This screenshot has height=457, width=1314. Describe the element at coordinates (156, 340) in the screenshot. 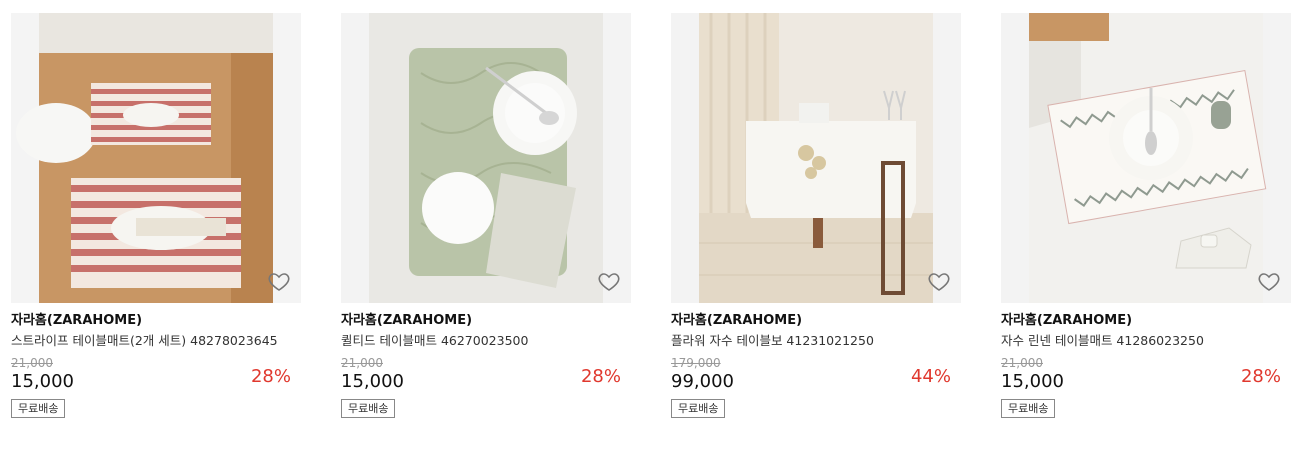

I see `product-name: 스트라이프 테이블매트(2개 세트) 48278023645` at that location.